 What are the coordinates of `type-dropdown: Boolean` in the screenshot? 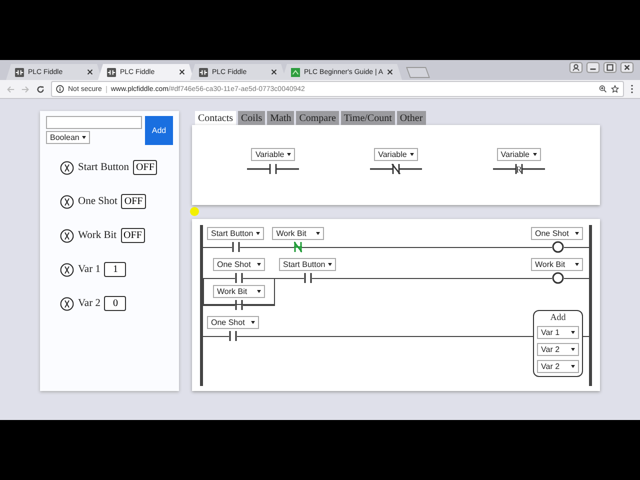 It's located at (68, 137).